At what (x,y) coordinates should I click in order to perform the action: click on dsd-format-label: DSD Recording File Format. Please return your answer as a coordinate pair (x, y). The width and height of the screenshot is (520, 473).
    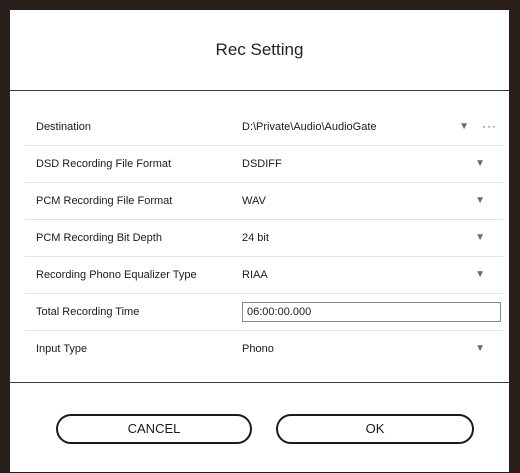
    Looking at the image, I should click on (104, 164).